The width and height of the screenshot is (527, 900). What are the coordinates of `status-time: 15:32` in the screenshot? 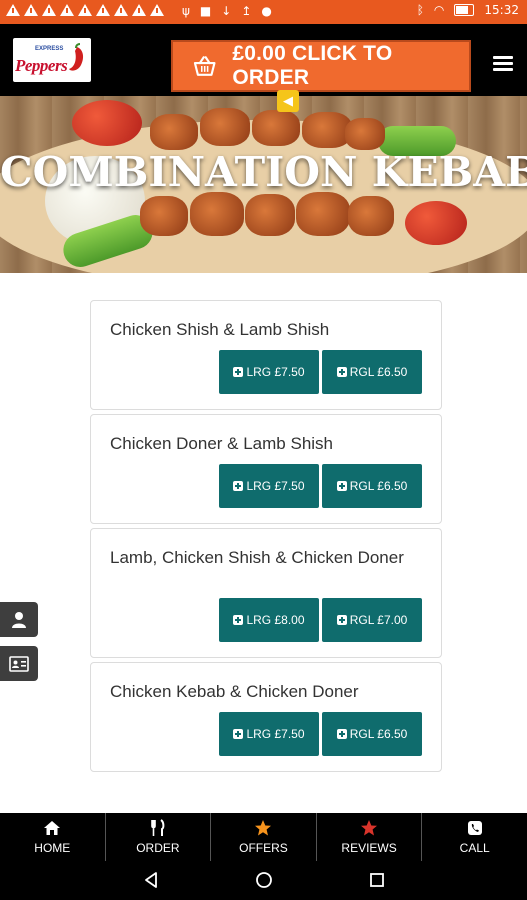 It's located at (501, 10).